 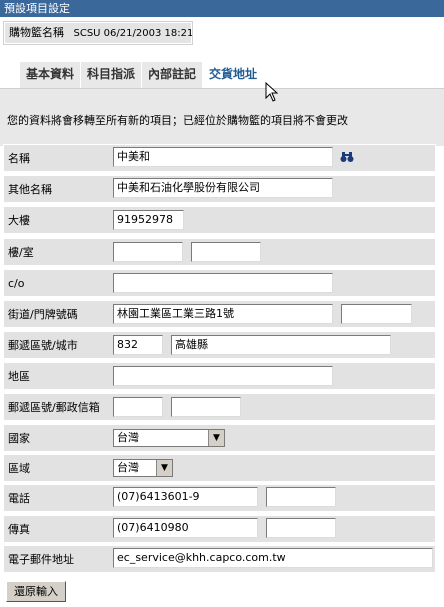 What do you see at coordinates (169, 438) in the screenshot?
I see `country-select: 台灣 ▼` at bounding box center [169, 438].